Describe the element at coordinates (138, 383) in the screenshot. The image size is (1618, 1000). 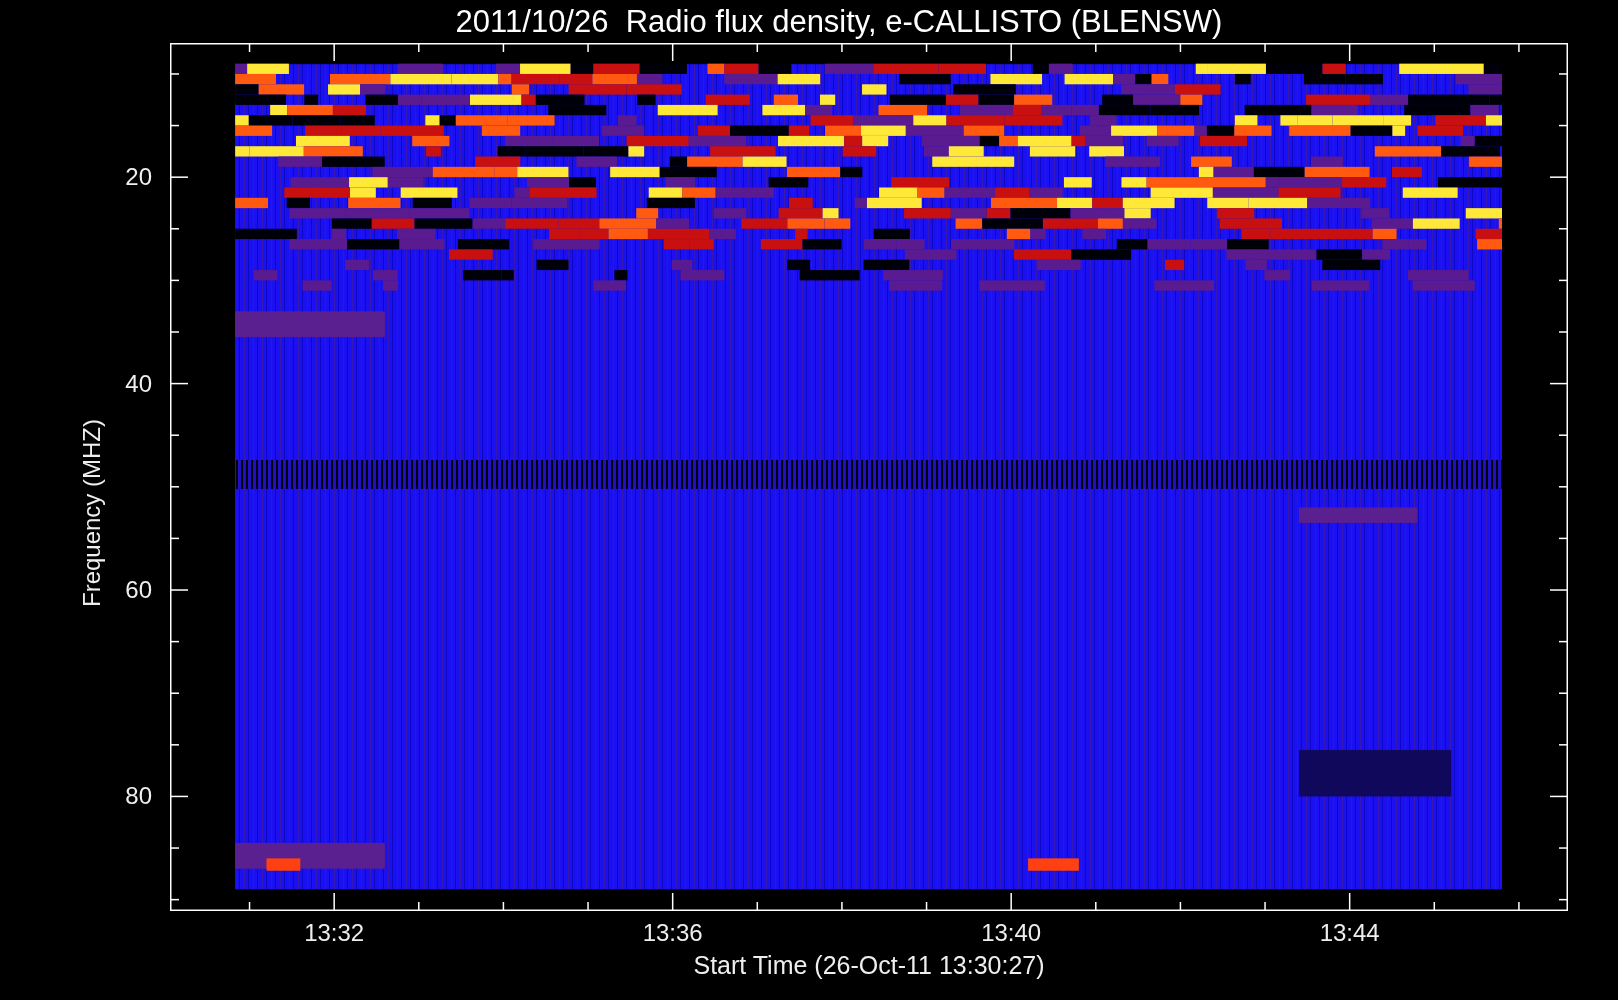
I see `y-tick-label: 40` at that location.